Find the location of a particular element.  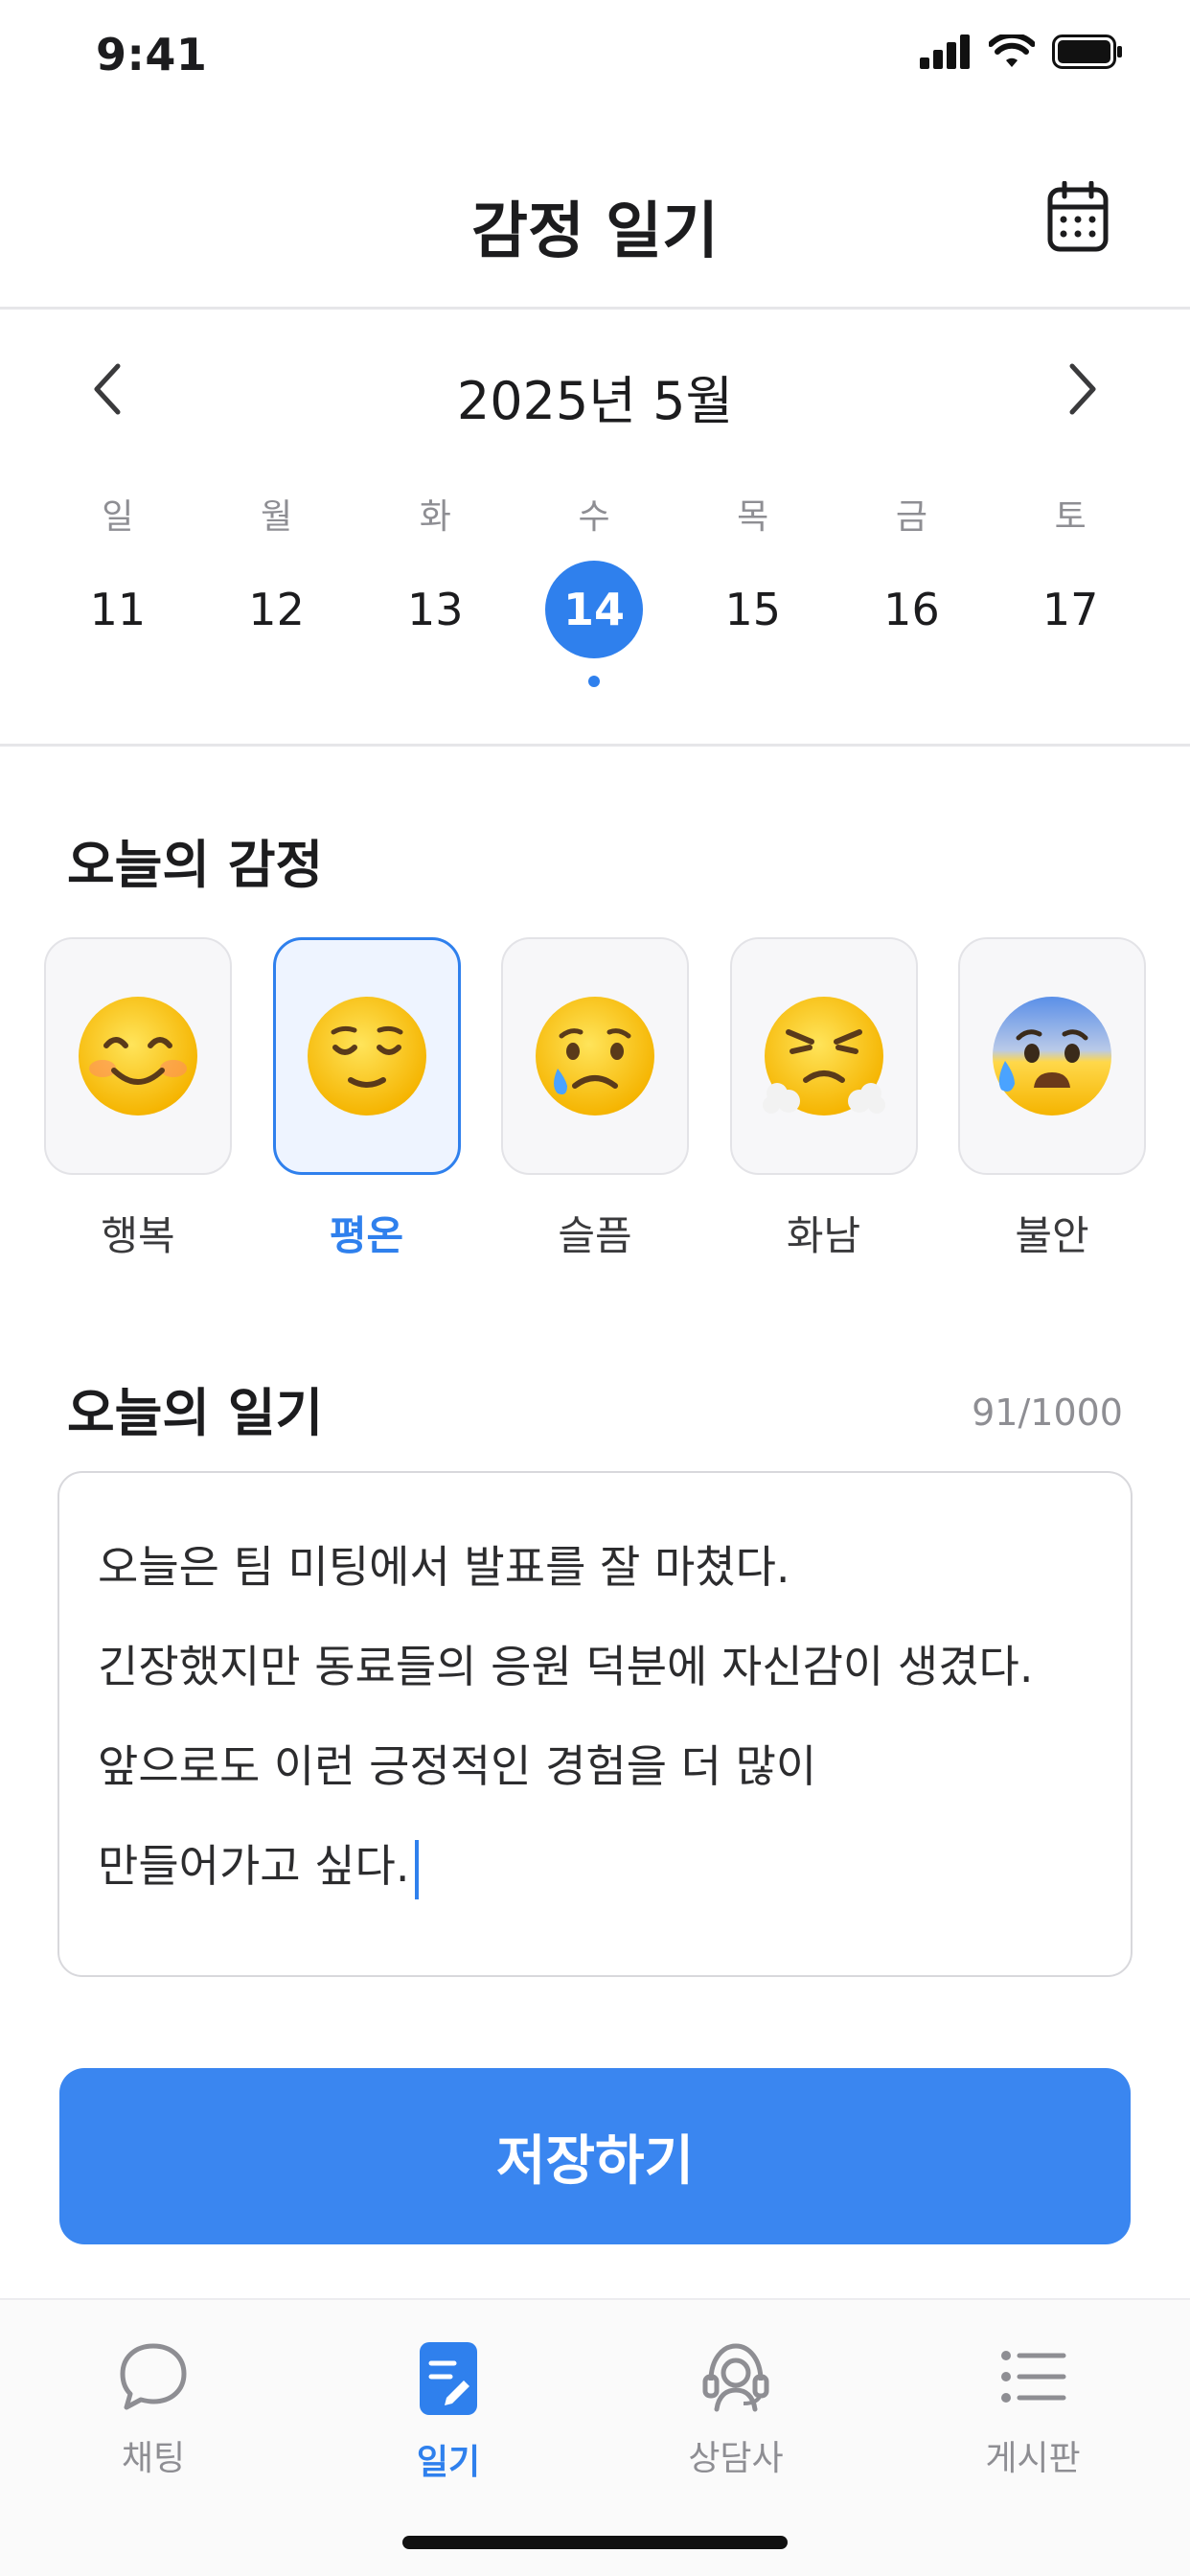

list-icon is located at coordinates (1034, 2377).